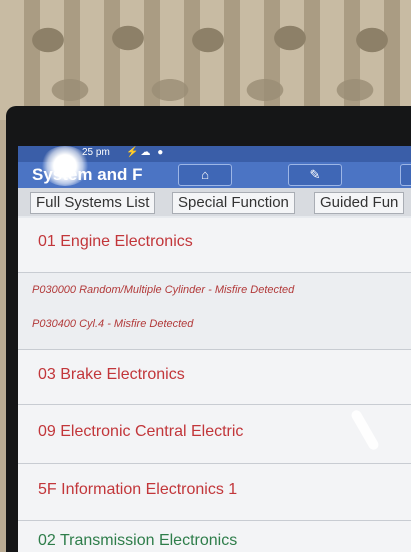  Describe the element at coordinates (138, 489) in the screenshot. I see `system-label: 5F Information Electronics 1` at that location.